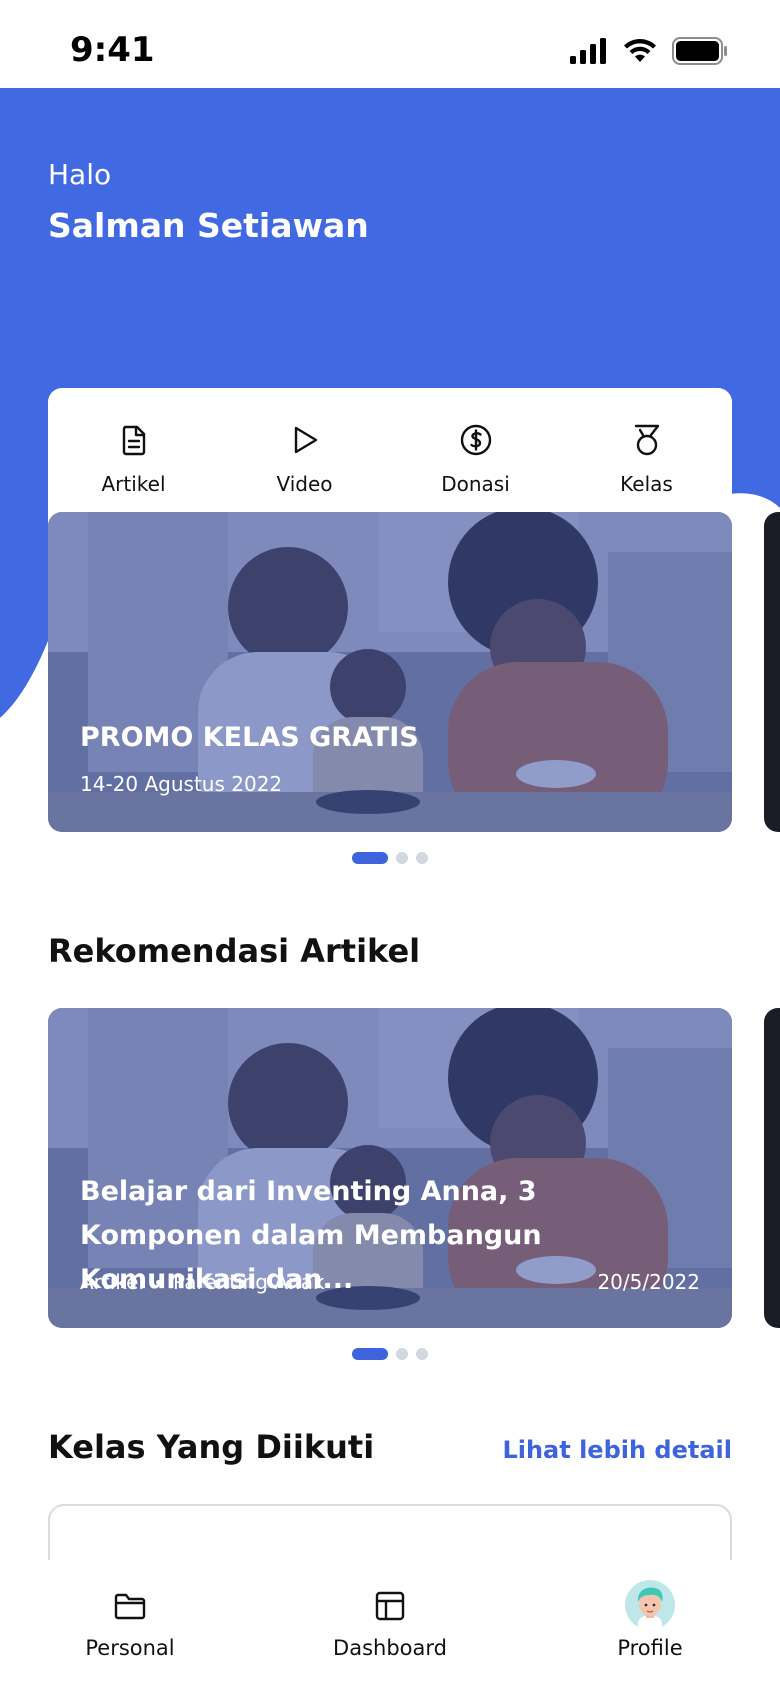  Describe the element at coordinates (617, 1450) in the screenshot. I see `see-more-link: Lihat lebih detail` at that location.